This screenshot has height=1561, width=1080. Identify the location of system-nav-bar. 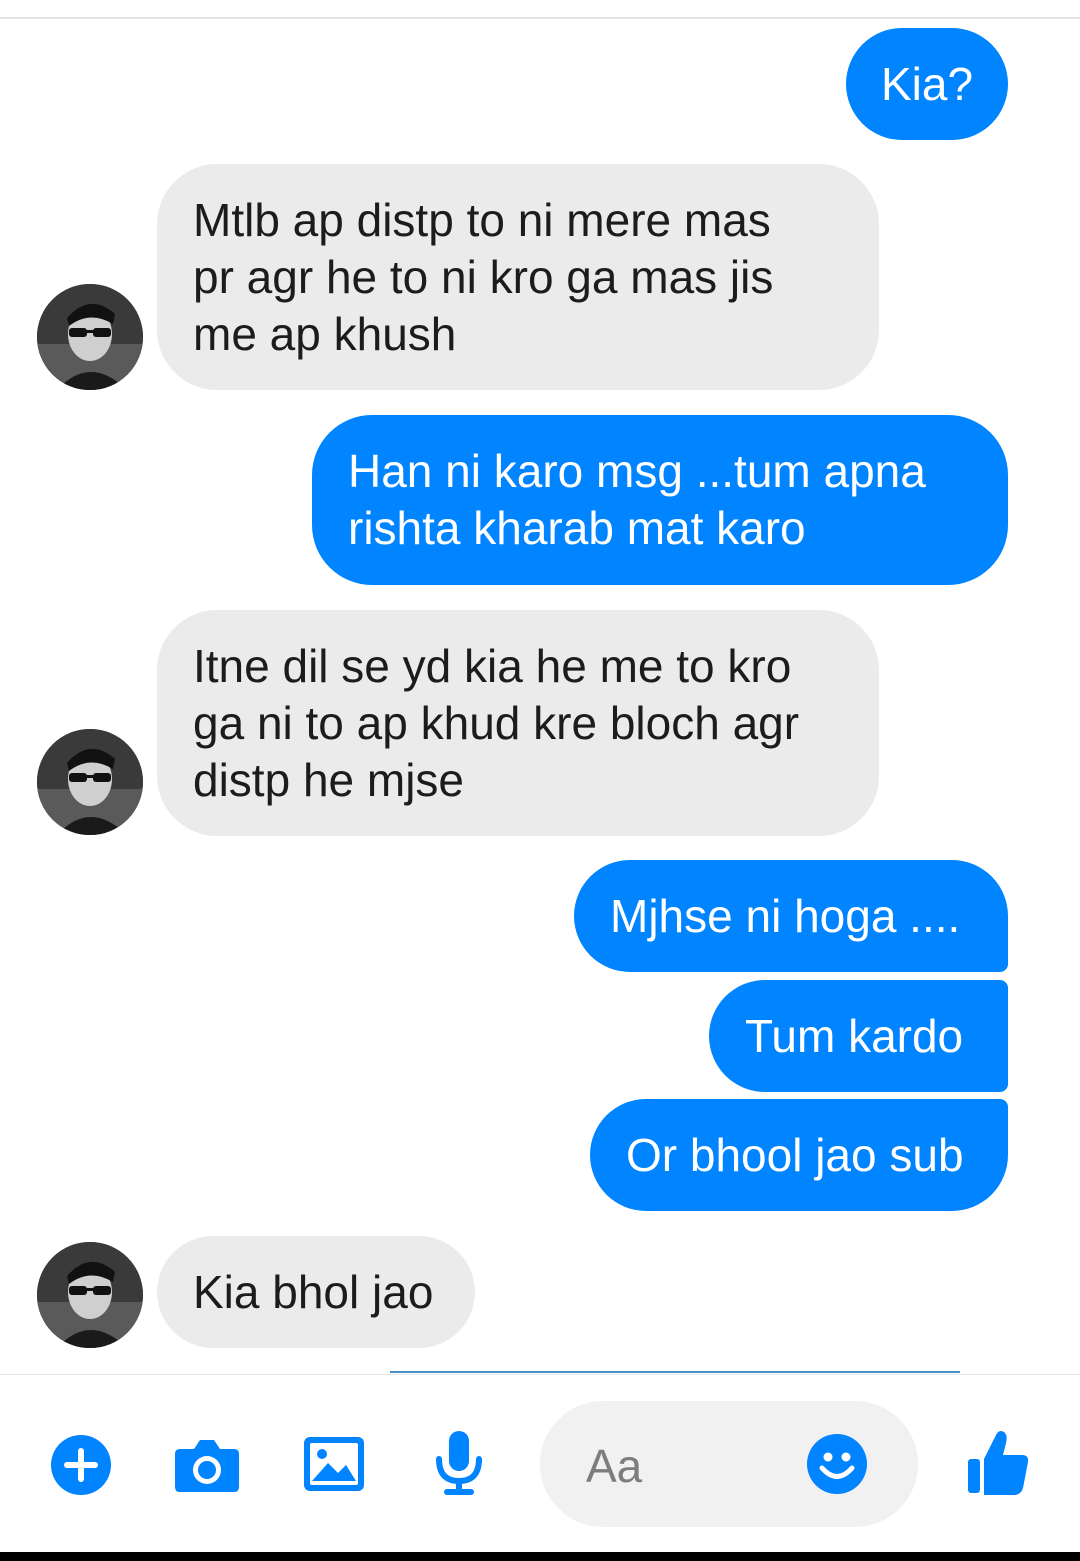
(540, 1556).